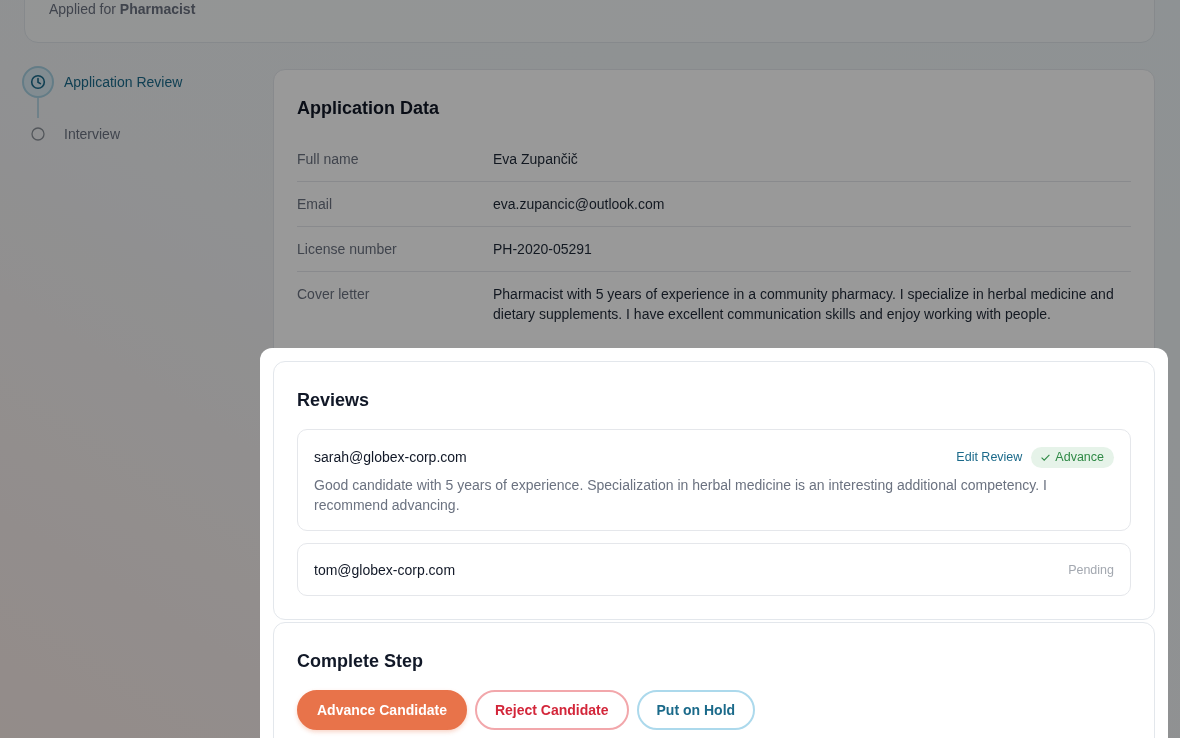 The width and height of the screenshot is (1180, 738). I want to click on step-item: Interview, so click(71, 134).